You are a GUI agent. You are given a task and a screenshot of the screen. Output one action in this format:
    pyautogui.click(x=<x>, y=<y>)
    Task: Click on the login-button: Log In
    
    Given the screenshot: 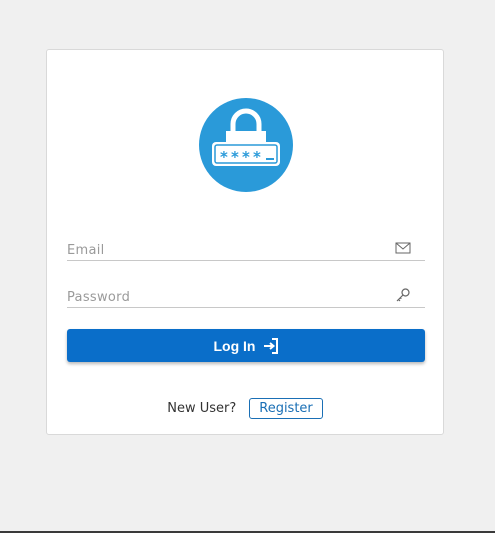 What is the action you would take?
    pyautogui.click(x=246, y=345)
    